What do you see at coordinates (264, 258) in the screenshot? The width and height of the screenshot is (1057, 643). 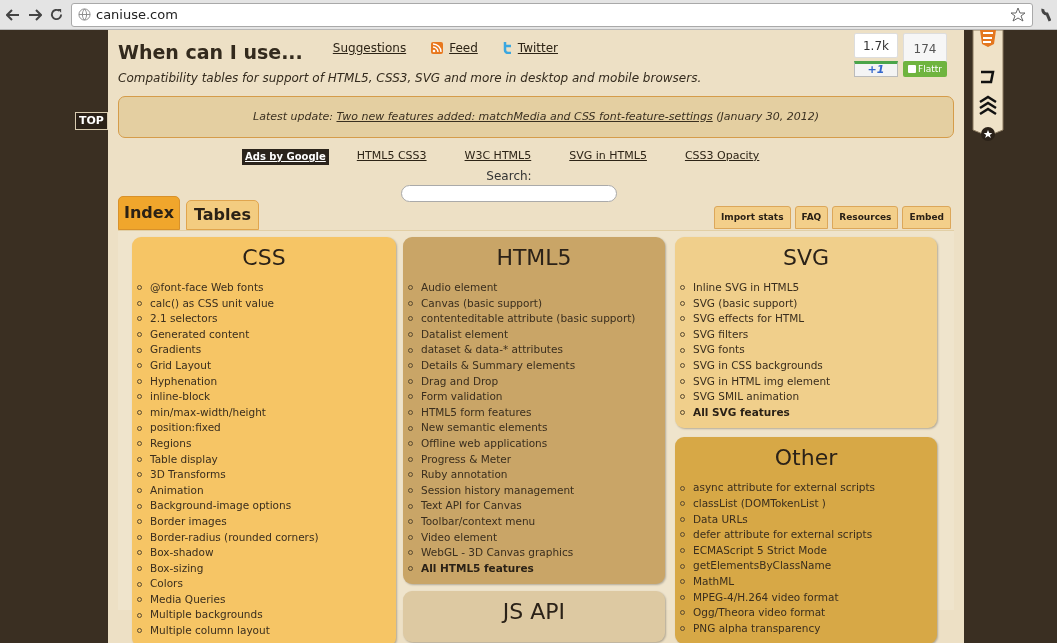 I see `card-title: CSS` at bounding box center [264, 258].